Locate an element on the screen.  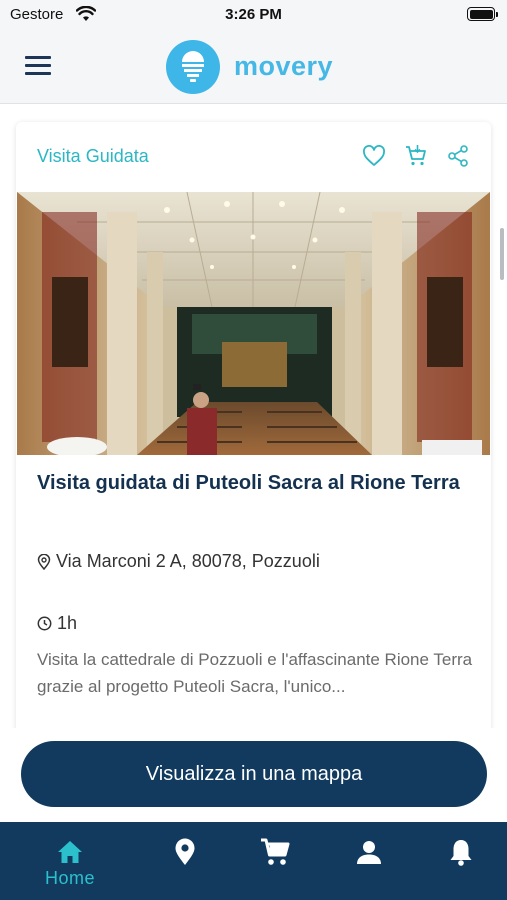
add-to-cart-icon is located at coordinates (416, 156).